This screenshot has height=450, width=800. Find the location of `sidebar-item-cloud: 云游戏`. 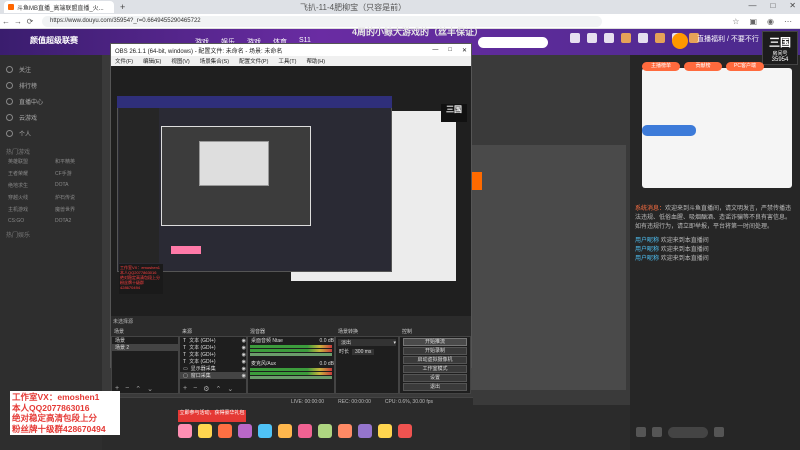

sidebar-item-cloud: 云游戏 is located at coordinates (54, 117).